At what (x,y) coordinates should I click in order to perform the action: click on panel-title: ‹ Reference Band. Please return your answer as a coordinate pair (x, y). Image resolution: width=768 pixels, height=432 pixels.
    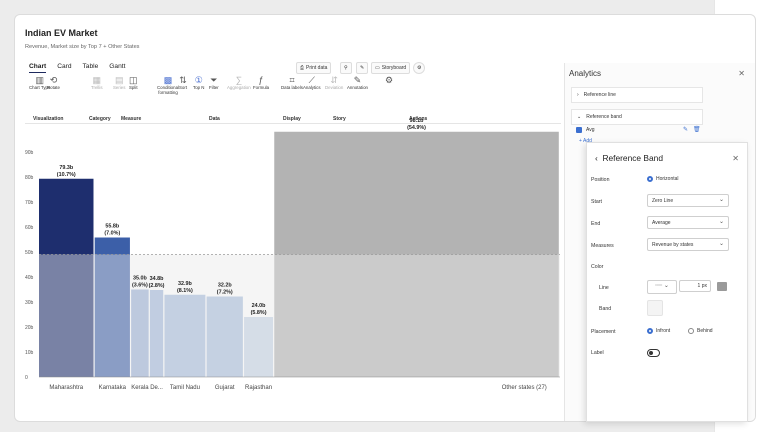
    Looking at the image, I should click on (629, 158).